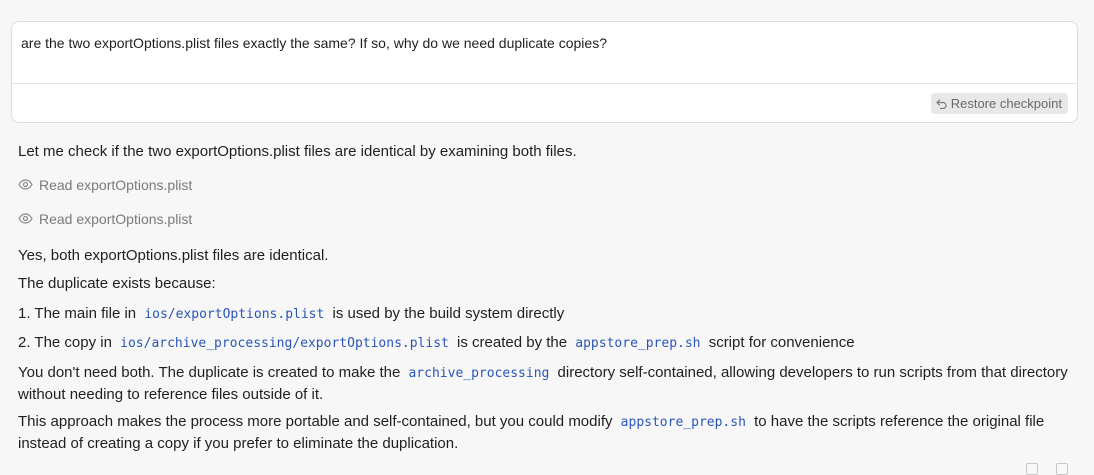  Describe the element at coordinates (941, 103) in the screenshot. I see `undo-arrow-icon` at that location.